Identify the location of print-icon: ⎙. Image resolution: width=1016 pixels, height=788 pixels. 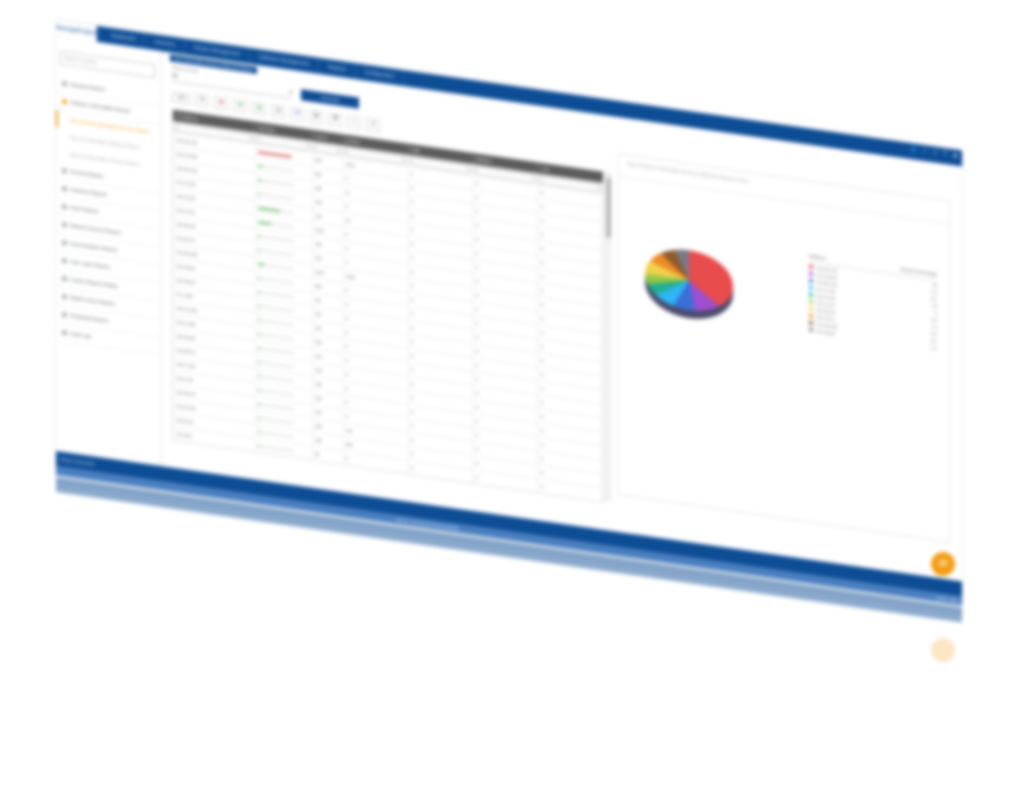
(278, 112).